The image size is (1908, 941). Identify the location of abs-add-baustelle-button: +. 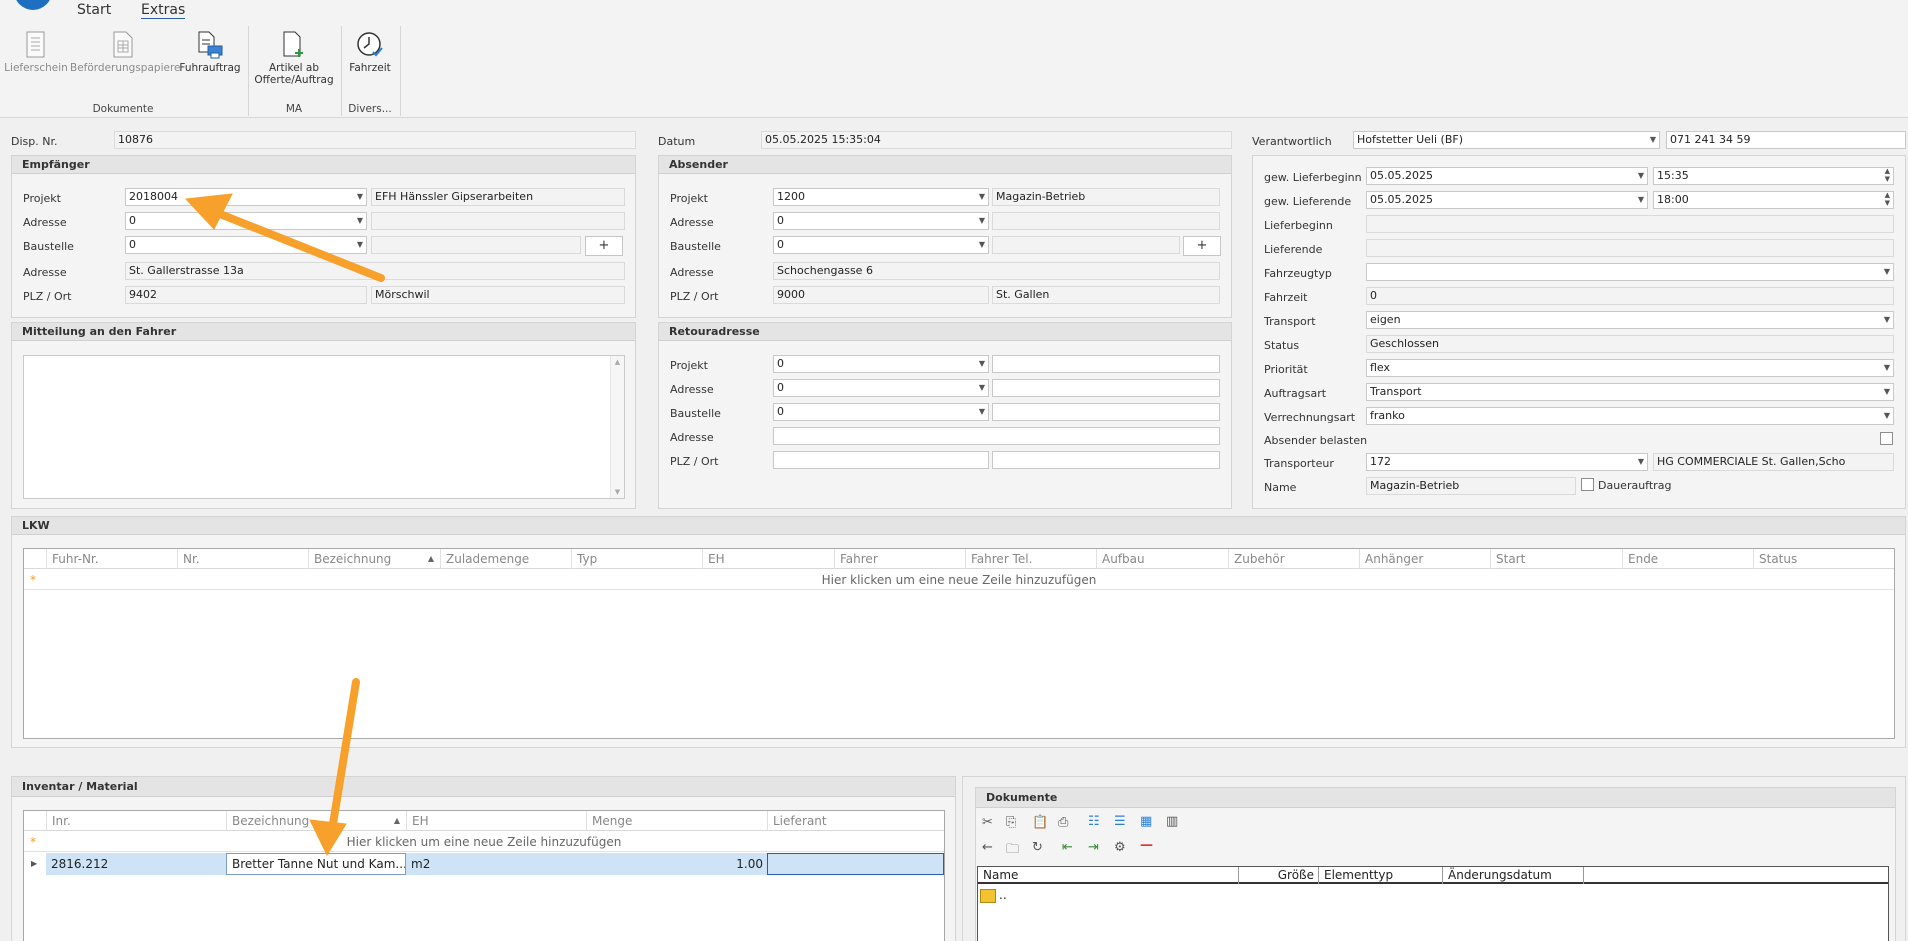
(1202, 246).